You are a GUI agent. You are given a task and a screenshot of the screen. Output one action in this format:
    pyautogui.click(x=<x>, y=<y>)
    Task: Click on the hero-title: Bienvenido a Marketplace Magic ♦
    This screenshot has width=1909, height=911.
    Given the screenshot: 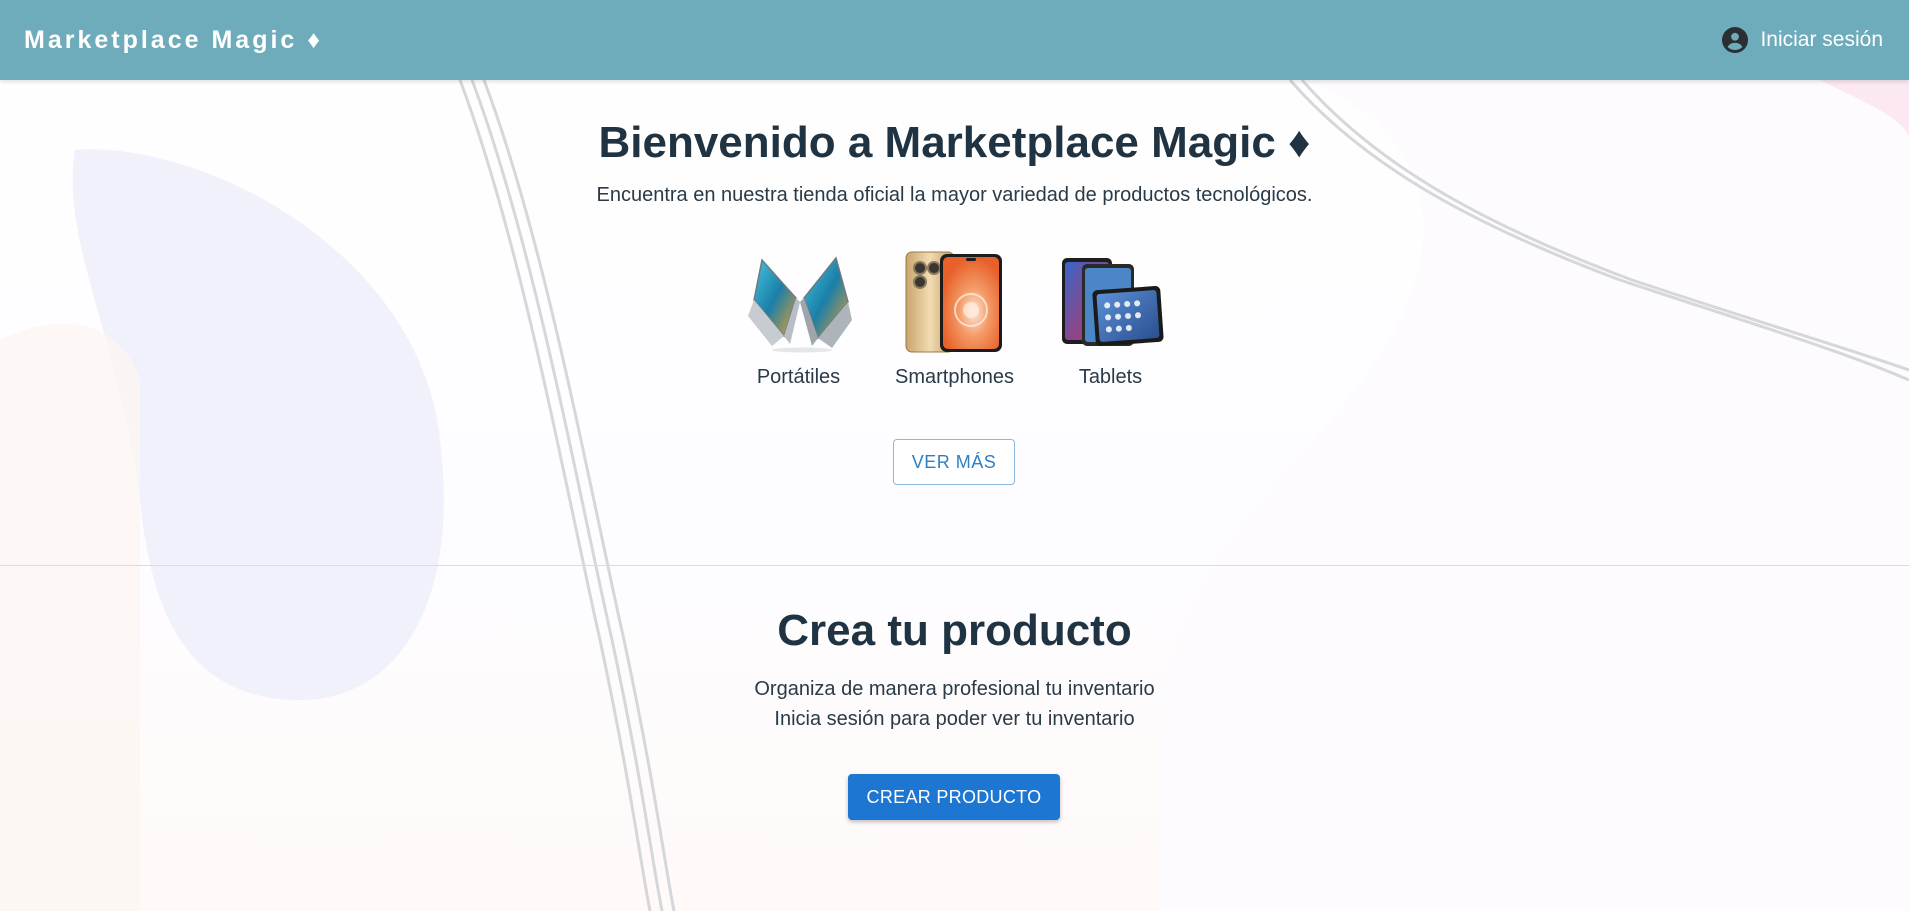 What is the action you would take?
    pyautogui.click(x=954, y=142)
    